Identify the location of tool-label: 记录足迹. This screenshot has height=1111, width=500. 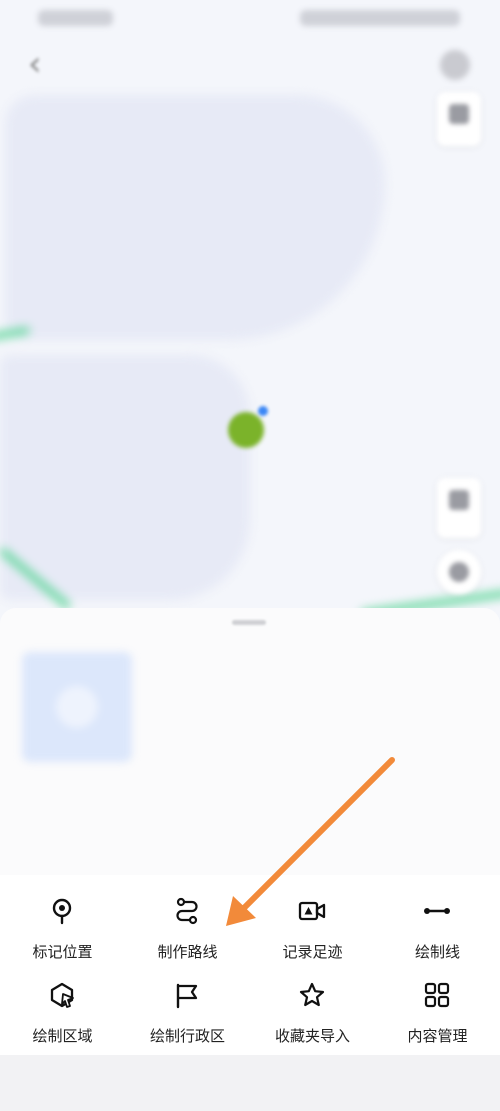
(312, 952).